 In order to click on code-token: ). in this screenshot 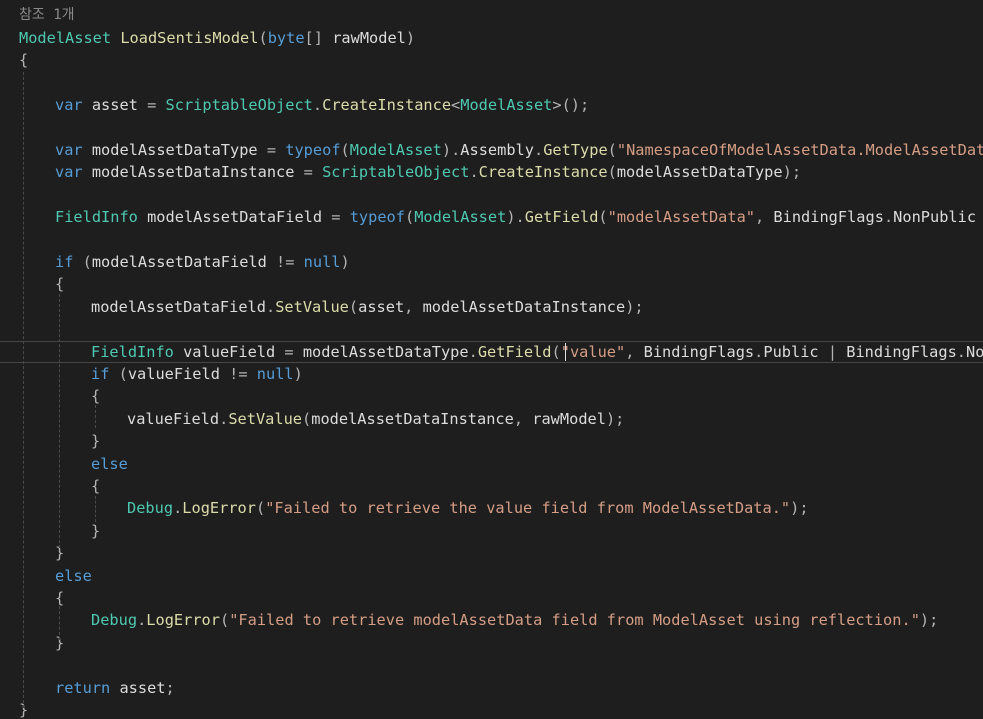, I will do `click(451, 150)`.